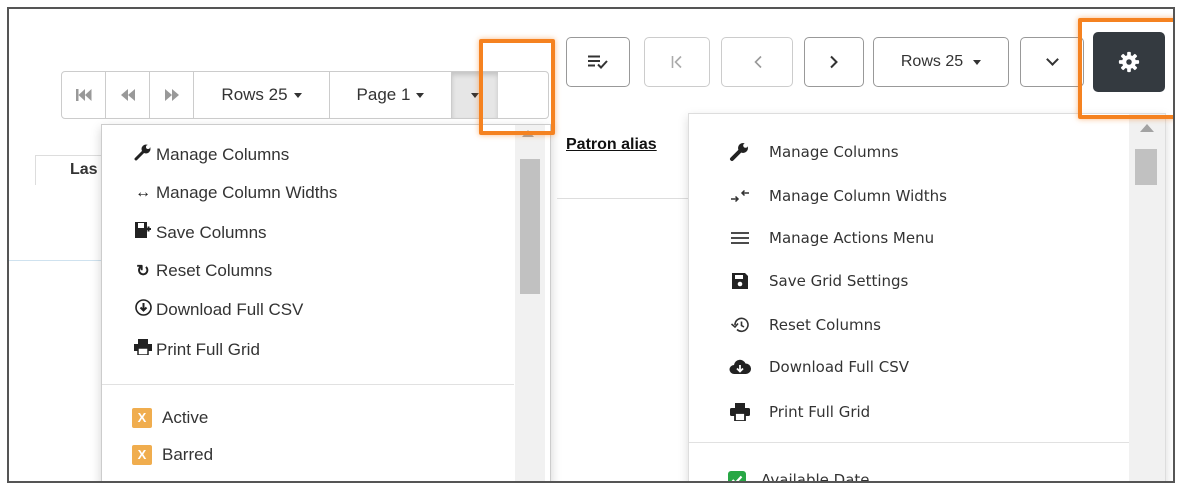 This screenshot has height=488, width=1182. What do you see at coordinates (211, 232) in the screenshot?
I see `menu-item-label: Save Columns` at bounding box center [211, 232].